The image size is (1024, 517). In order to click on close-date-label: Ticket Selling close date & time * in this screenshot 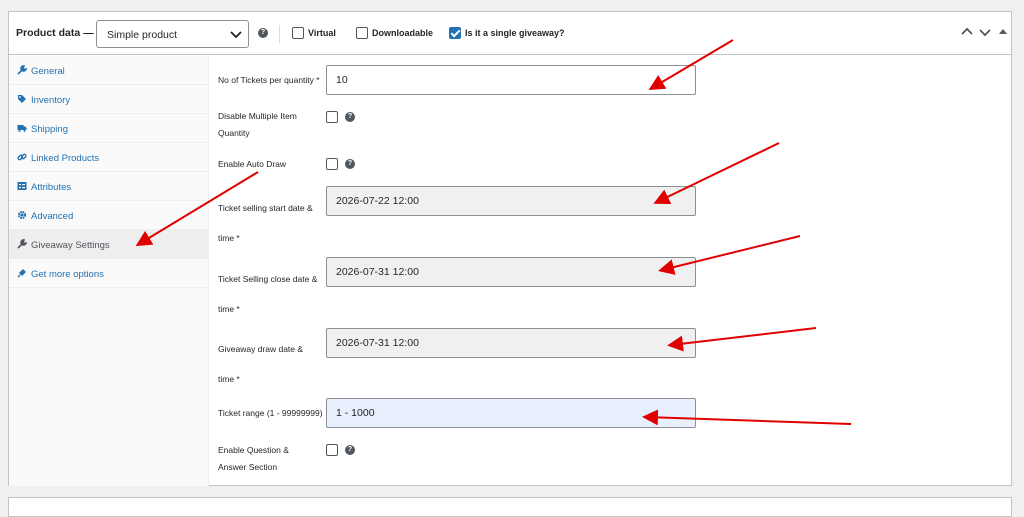, I will do `click(268, 294)`.